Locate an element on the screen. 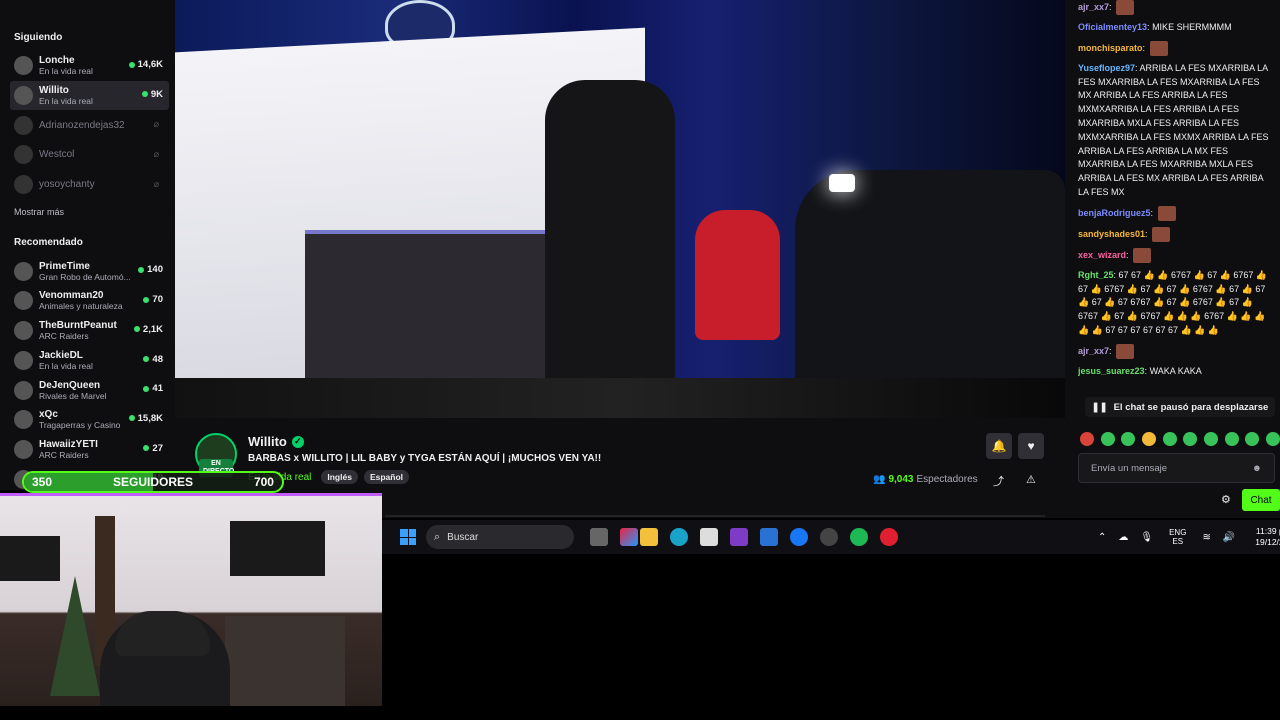 This screenshot has width=1280, height=720. channel-category: Animales y naturaleza is located at coordinates (81, 306).